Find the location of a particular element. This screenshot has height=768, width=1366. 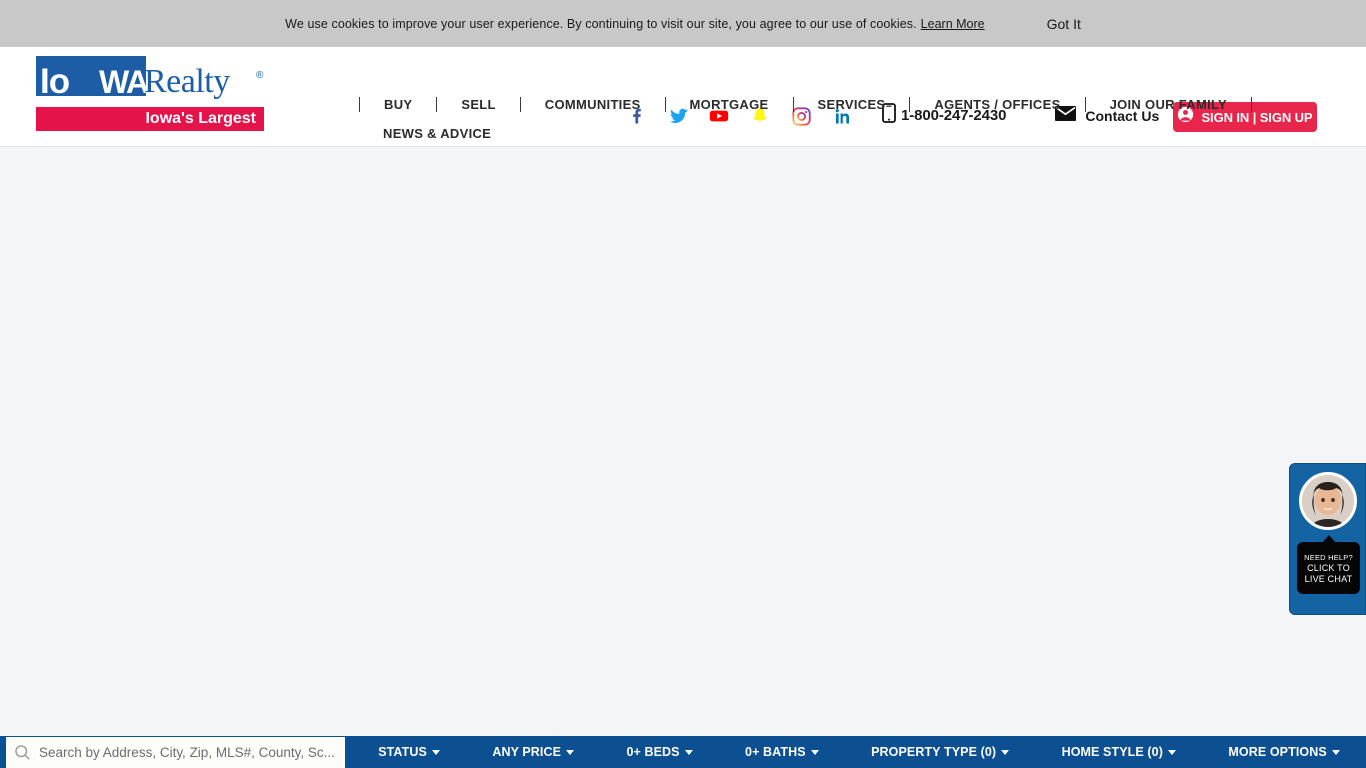

filter-property-type: PROPERTY TYPE (0) is located at coordinates (940, 752).